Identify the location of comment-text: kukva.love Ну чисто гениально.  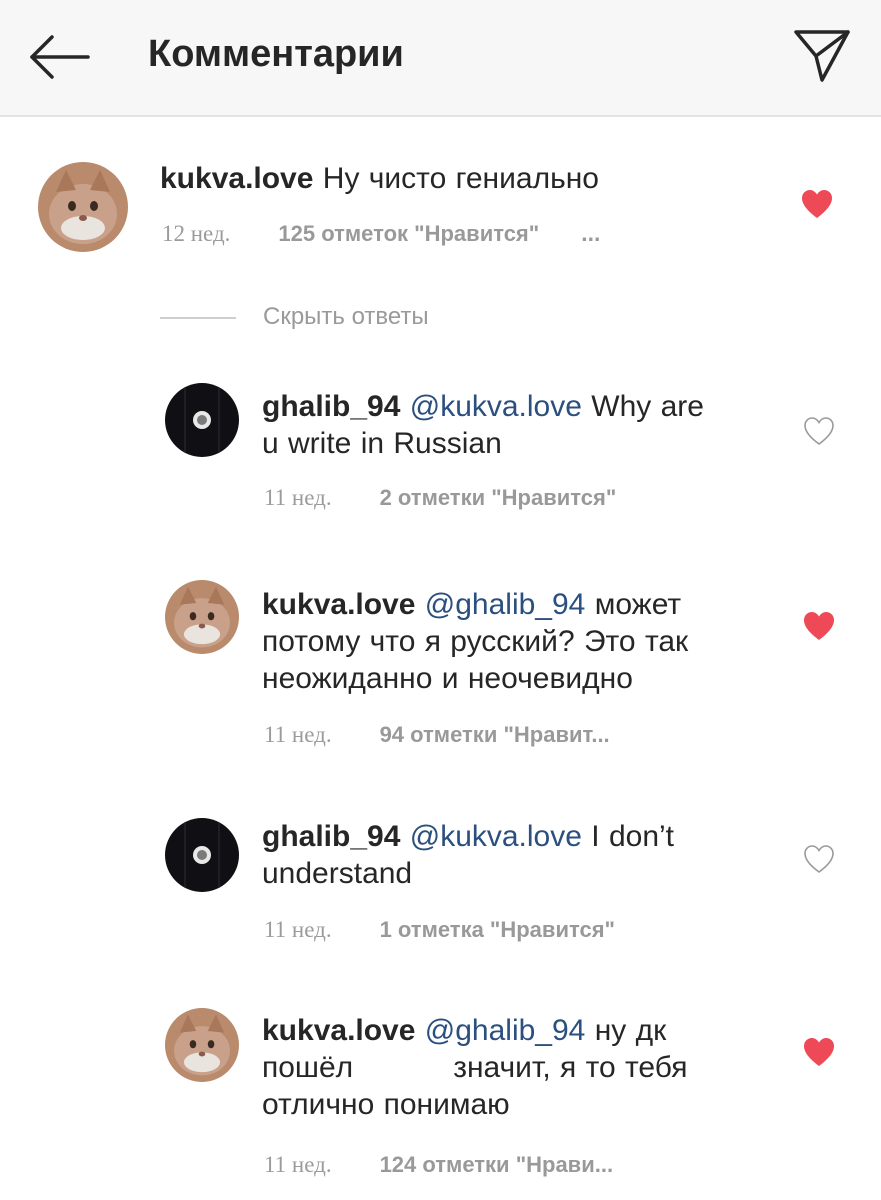
(379, 178).